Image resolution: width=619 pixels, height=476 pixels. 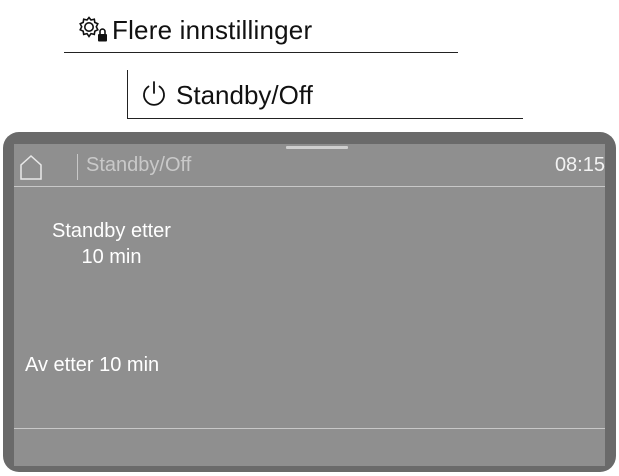 I want to click on power-icon, so click(x=154, y=95).